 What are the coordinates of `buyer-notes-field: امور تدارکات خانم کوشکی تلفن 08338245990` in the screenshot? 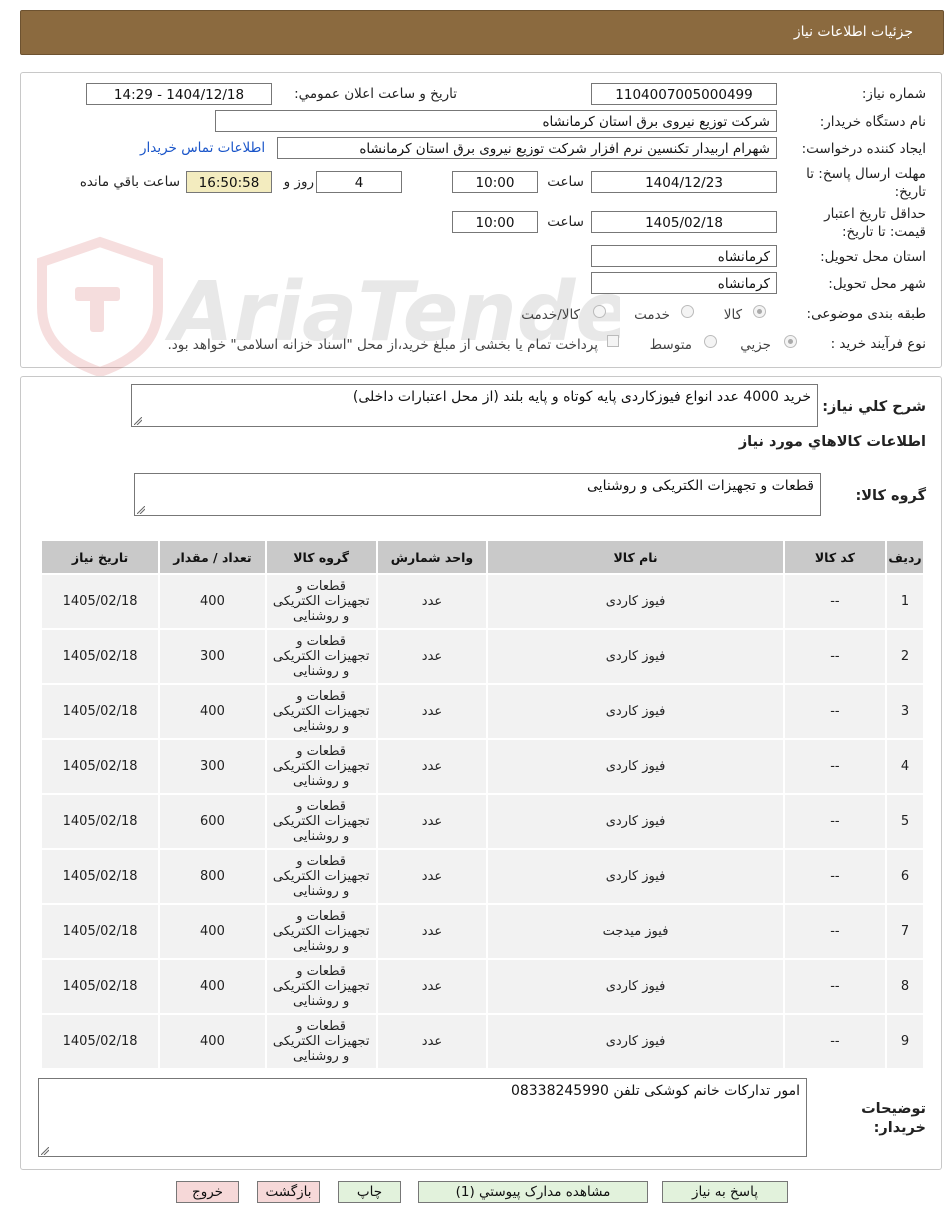 It's located at (422, 1117).